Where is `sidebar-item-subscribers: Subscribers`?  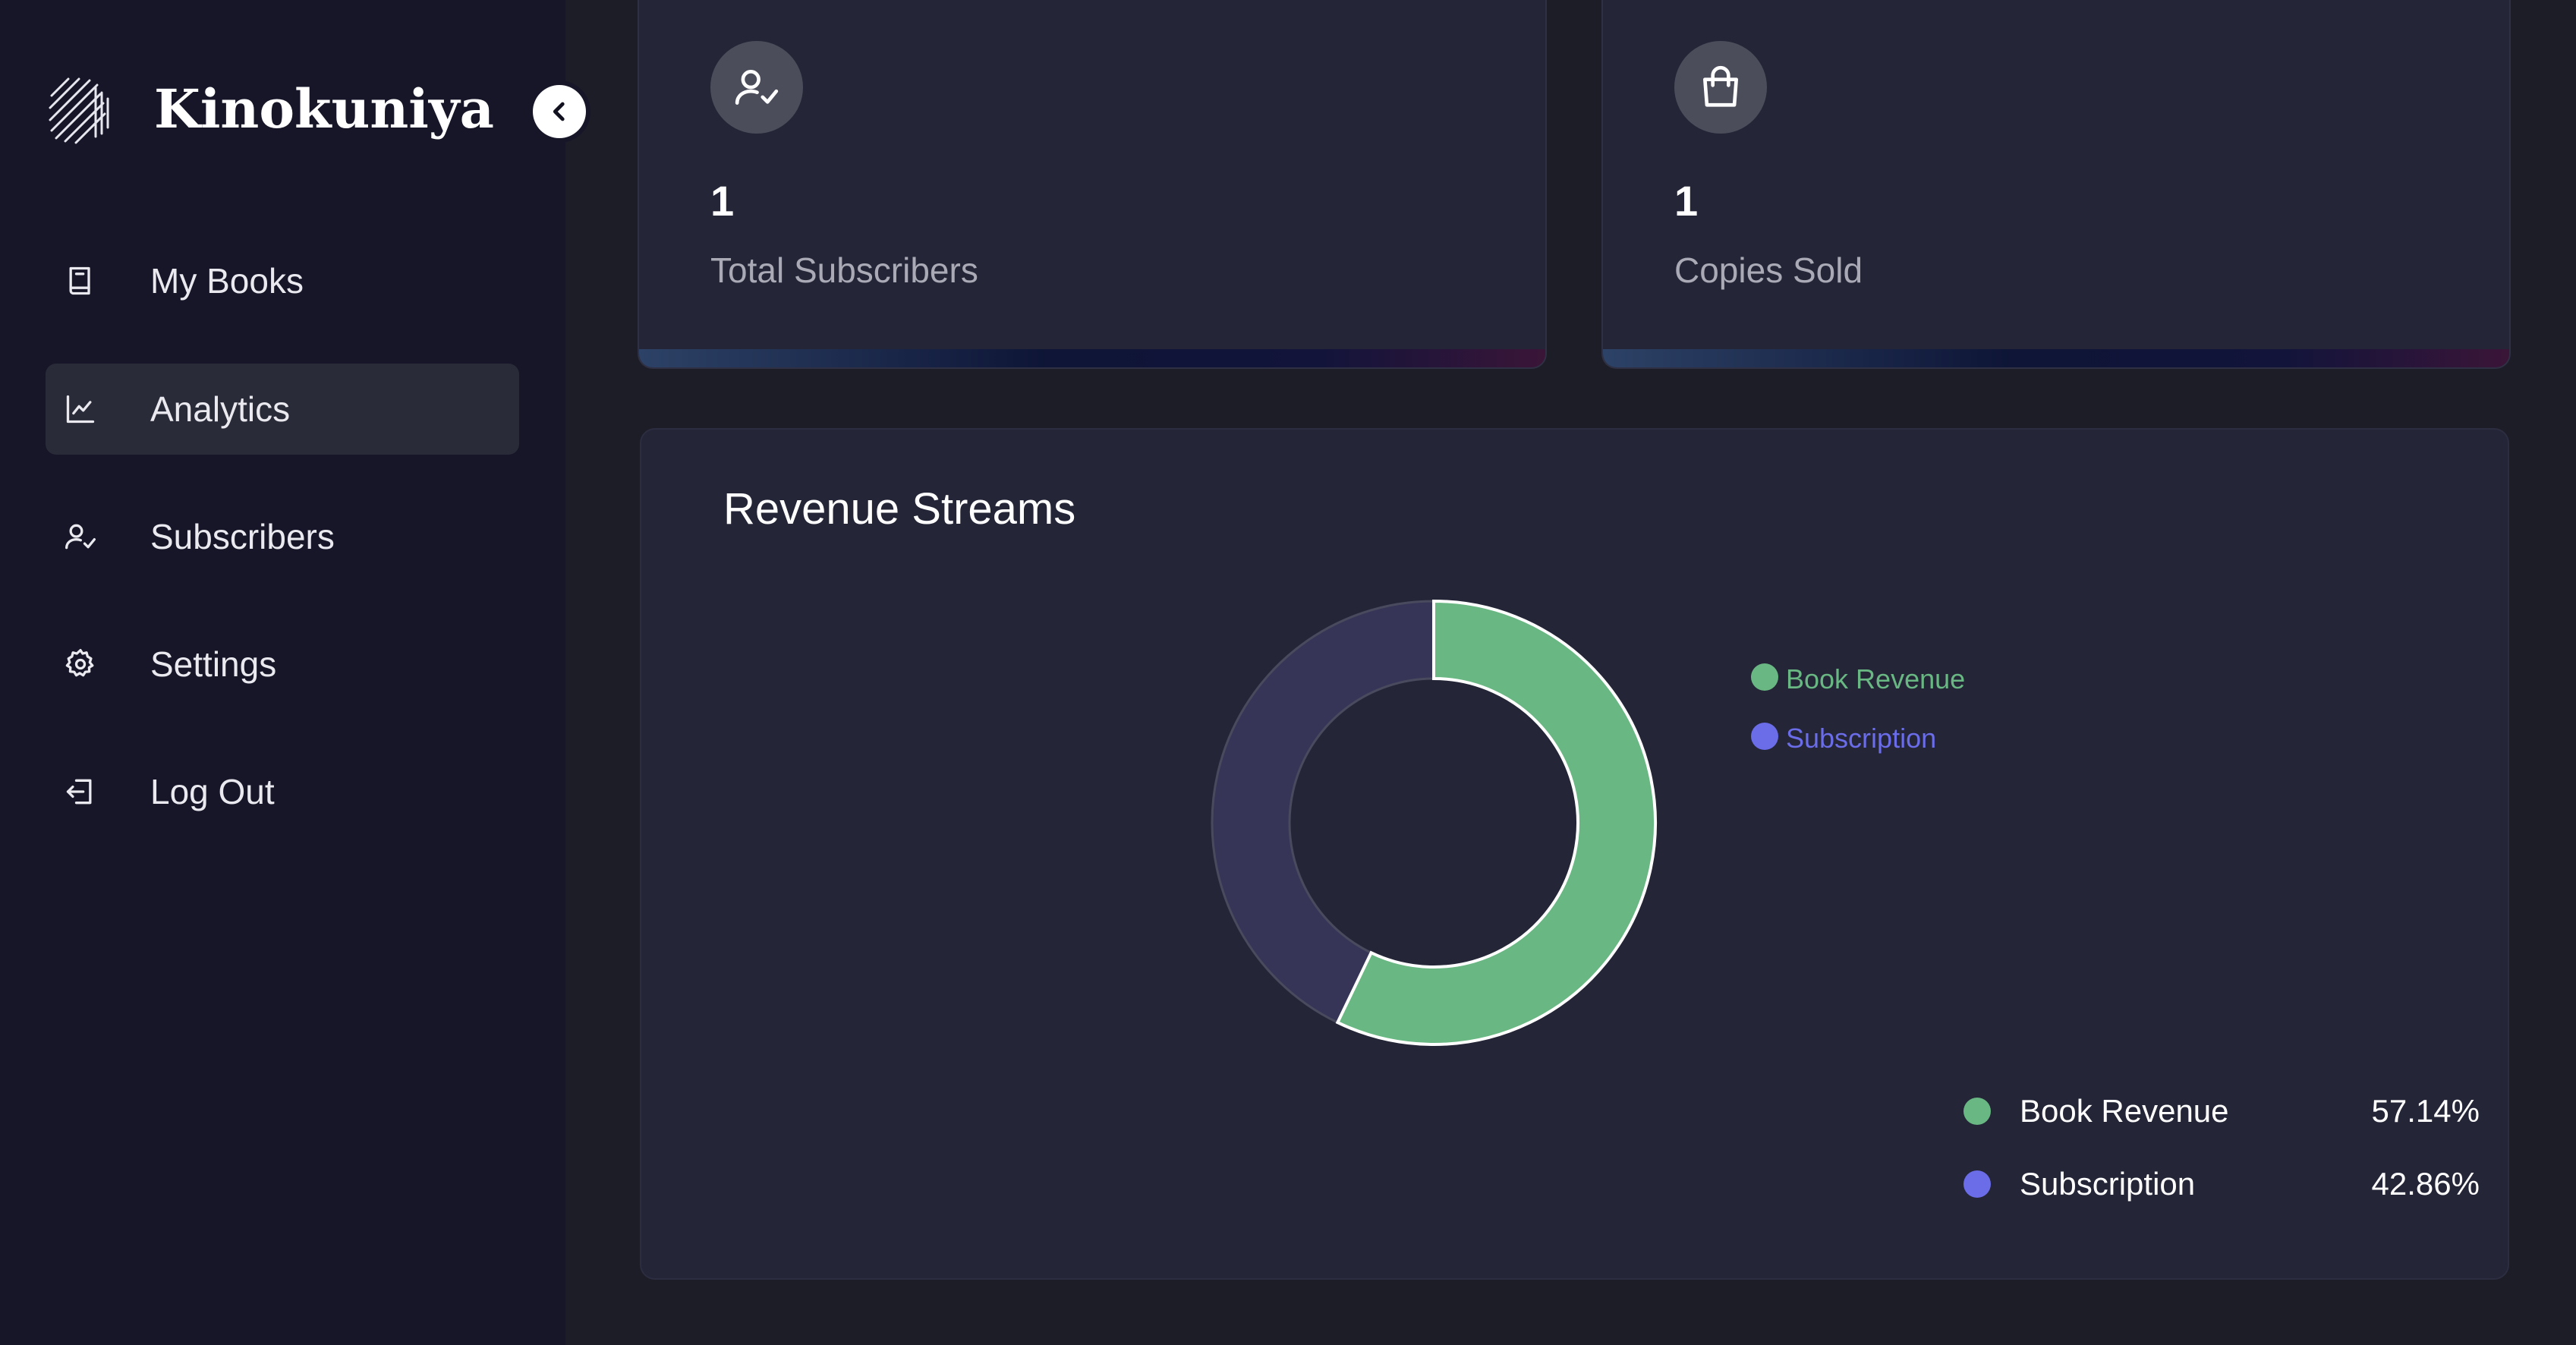
sidebar-item-subscribers: Subscribers is located at coordinates (282, 536).